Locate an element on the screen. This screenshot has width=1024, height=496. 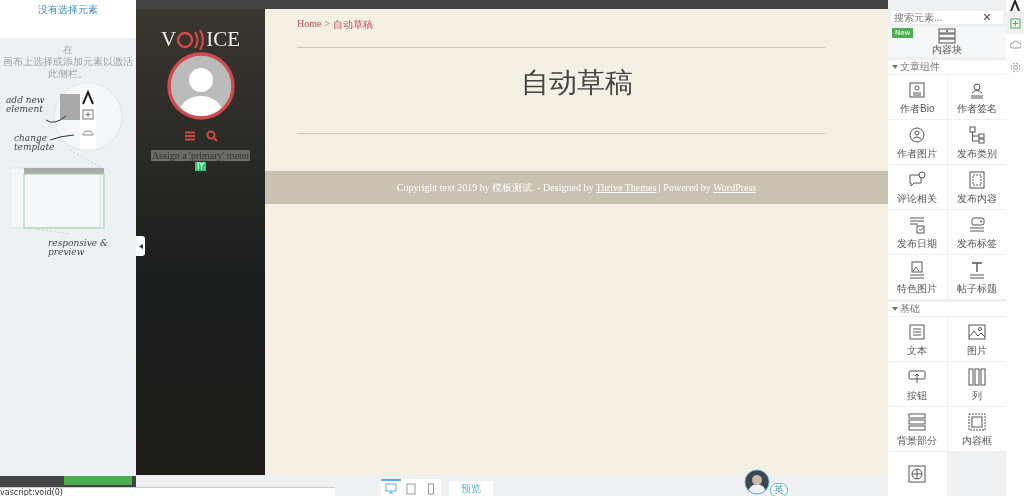
tile-label: 评论相关 is located at coordinates (917, 198).